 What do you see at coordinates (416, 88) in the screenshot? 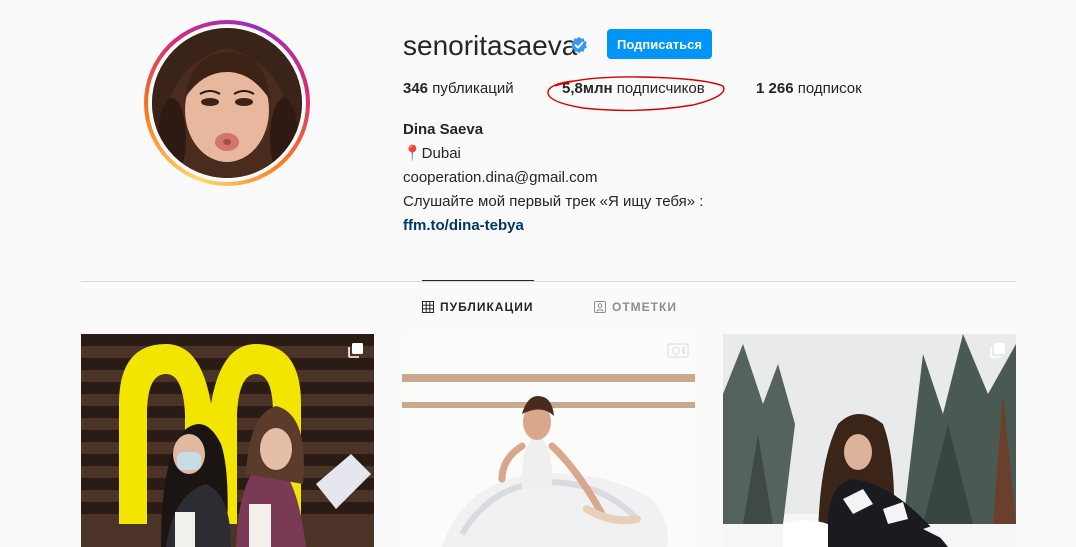
I see `posts-count: 346` at bounding box center [416, 88].